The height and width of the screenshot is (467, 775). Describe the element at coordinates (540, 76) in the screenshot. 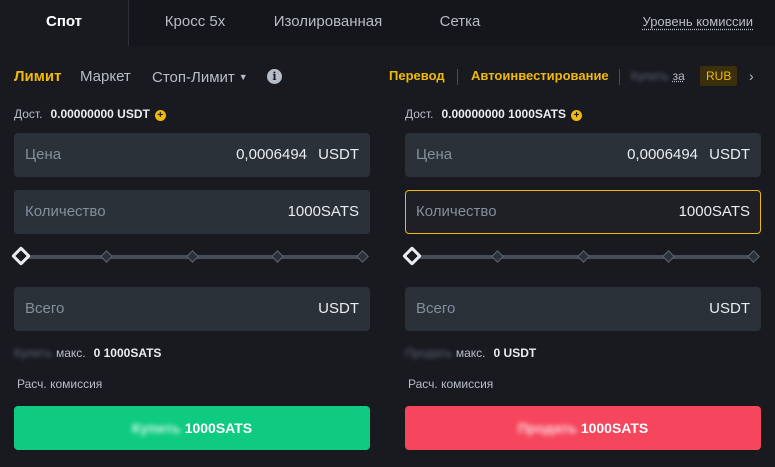

I see `auto-invest-link: Автоинвестирование` at that location.